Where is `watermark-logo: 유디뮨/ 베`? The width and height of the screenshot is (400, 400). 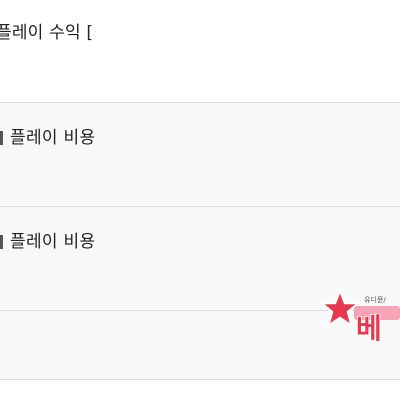 watermark-logo: 유디뮨/ 베 is located at coordinates (360, 317).